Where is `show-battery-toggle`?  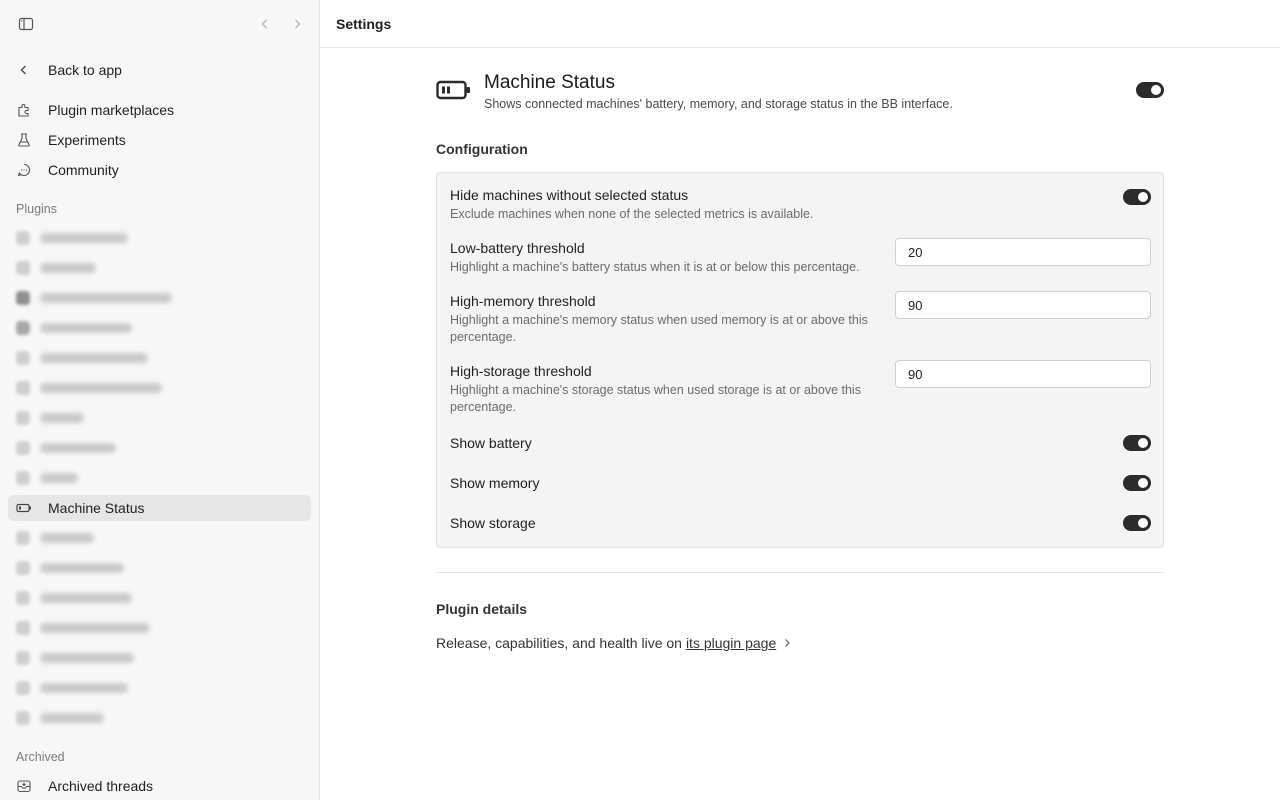 show-battery-toggle is located at coordinates (1137, 443).